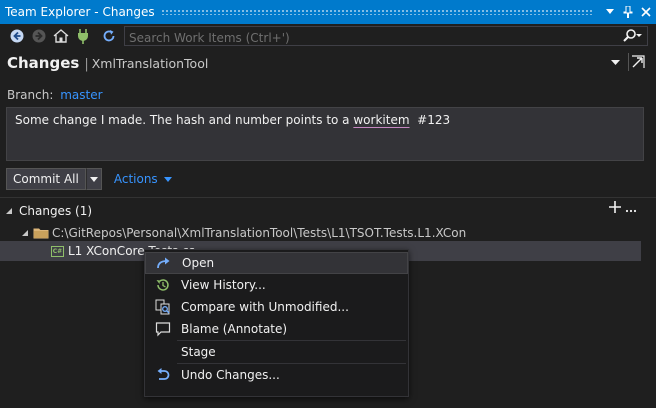  I want to click on changes-header-label: Changes (1), so click(56, 211).